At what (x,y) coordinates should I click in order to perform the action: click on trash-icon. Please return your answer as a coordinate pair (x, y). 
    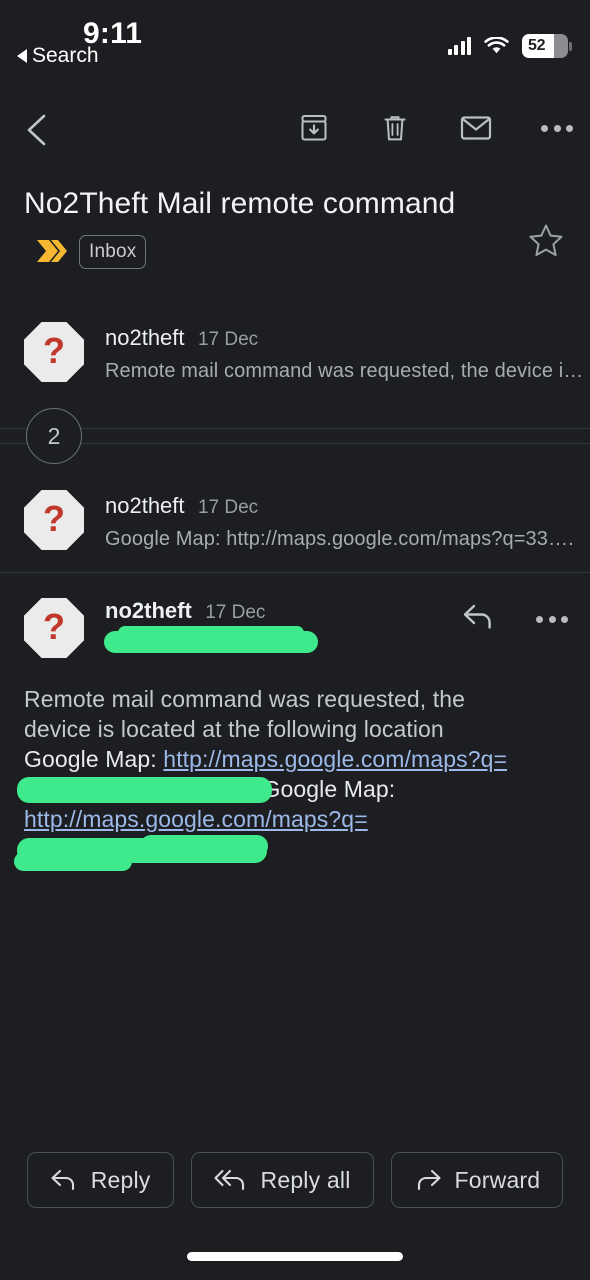
    Looking at the image, I should click on (395, 128).